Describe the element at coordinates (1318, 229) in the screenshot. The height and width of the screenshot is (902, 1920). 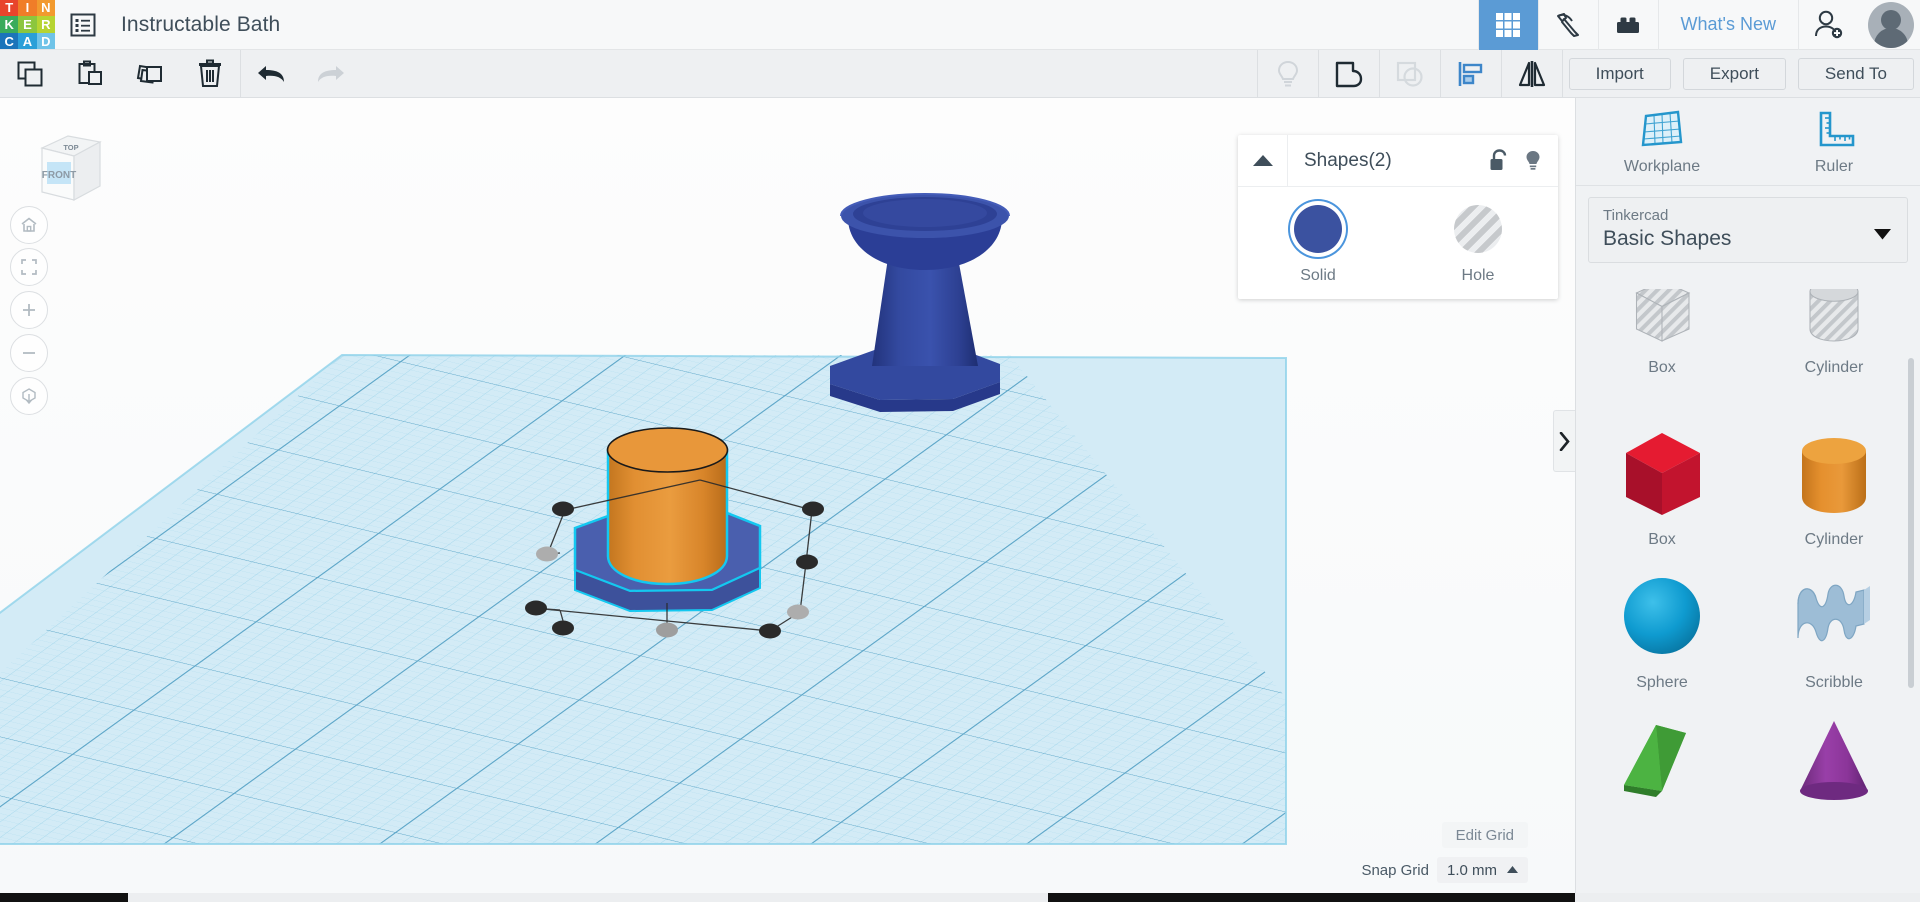
I see `solid-swatch` at that location.